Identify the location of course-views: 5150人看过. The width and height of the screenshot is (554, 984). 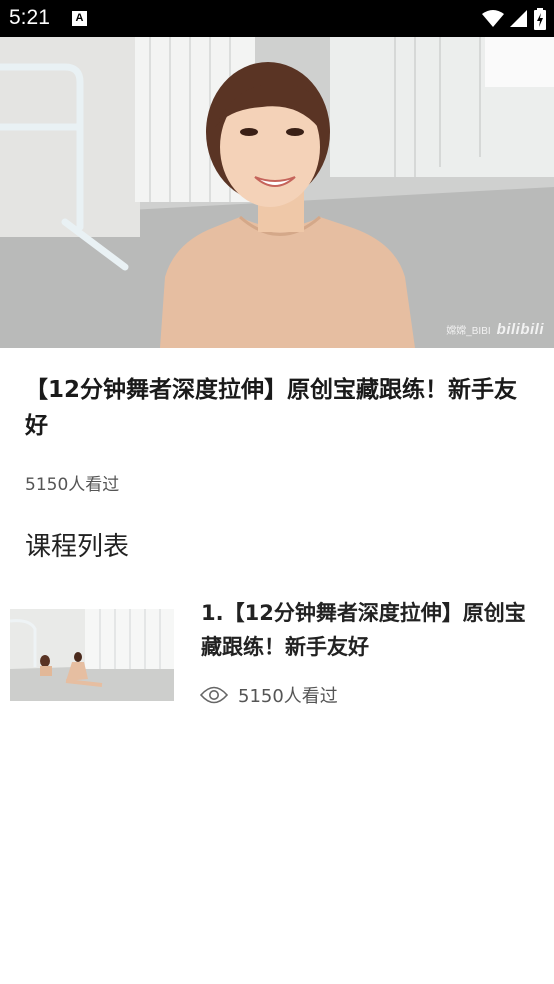
(269, 695).